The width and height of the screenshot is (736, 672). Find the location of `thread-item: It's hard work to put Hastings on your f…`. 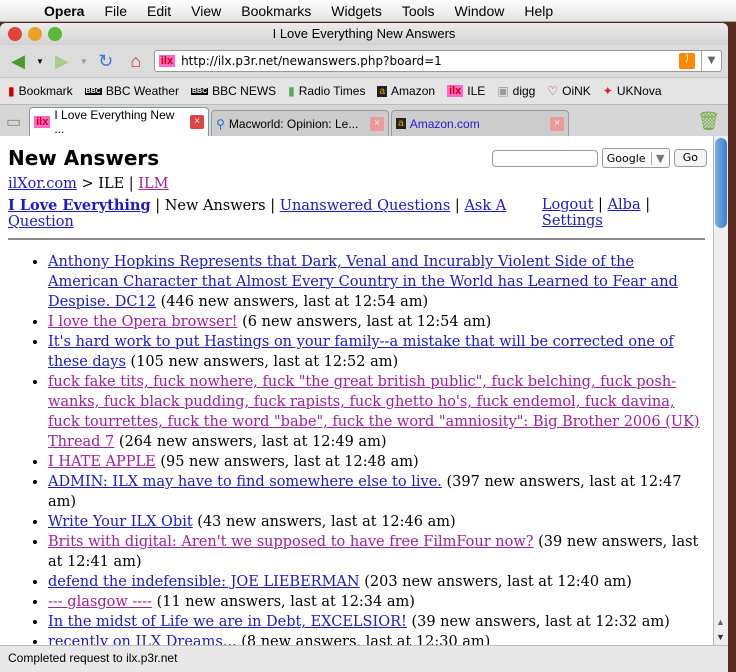

thread-item: It's hard work to put Hastings on your f… is located at coordinates (377, 352).